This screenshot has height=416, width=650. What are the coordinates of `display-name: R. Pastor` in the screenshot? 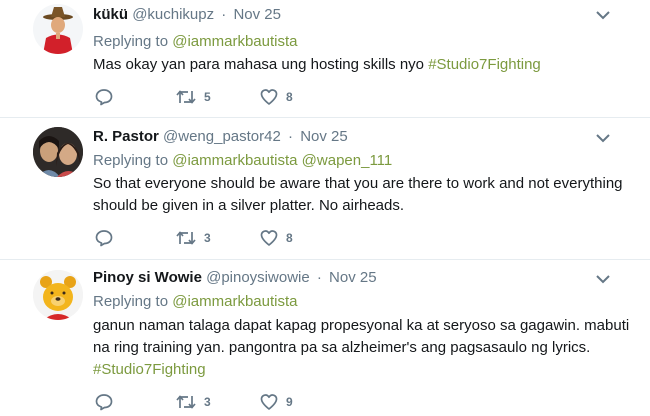 It's located at (126, 136).